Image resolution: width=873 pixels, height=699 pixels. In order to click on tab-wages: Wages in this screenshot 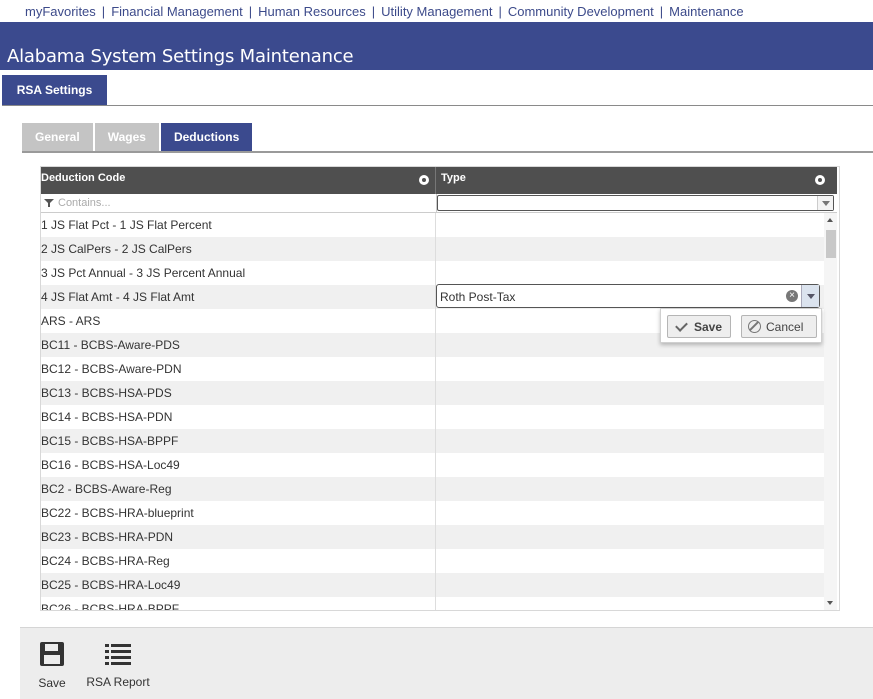, I will do `click(126, 137)`.